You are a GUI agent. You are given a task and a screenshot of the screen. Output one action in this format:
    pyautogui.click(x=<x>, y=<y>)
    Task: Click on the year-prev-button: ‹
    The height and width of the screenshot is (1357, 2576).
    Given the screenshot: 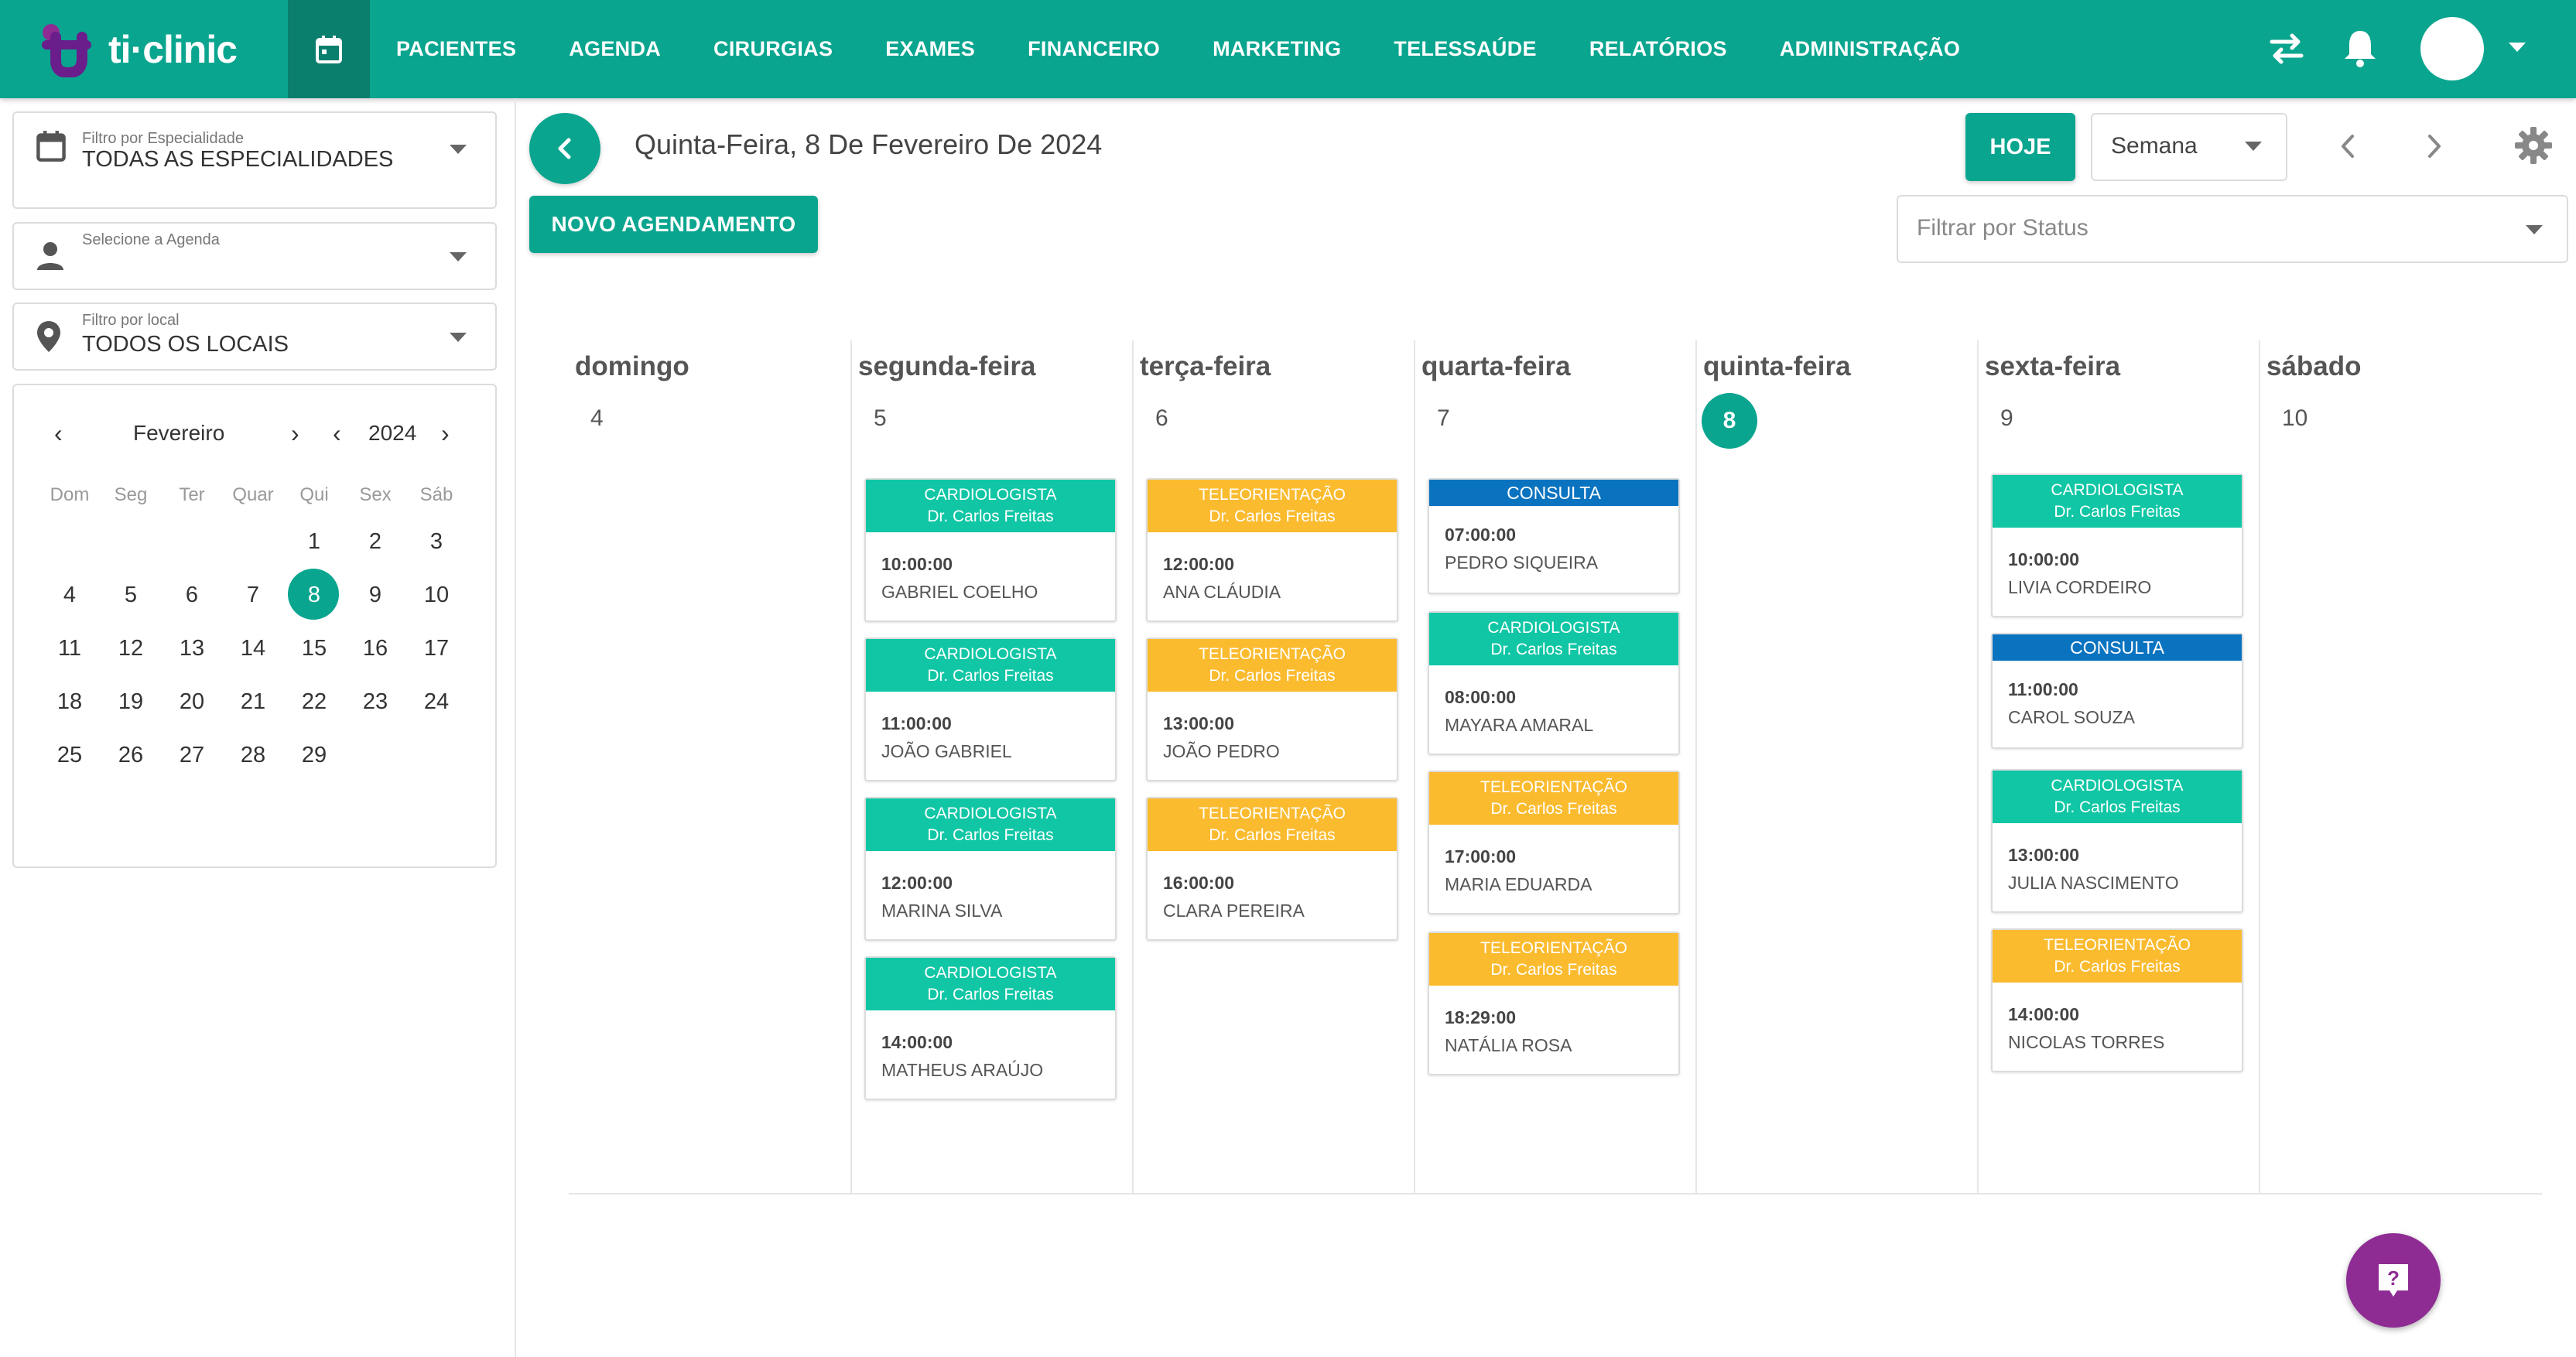 What is the action you would take?
    pyautogui.click(x=337, y=433)
    